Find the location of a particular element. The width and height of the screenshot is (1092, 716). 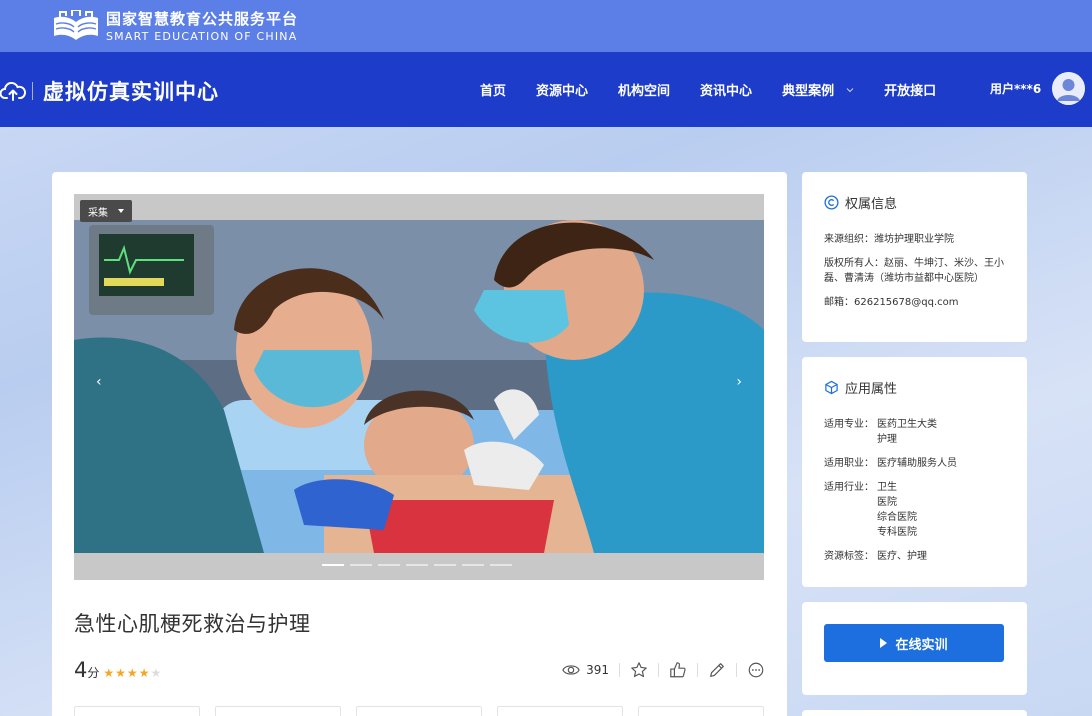

attr-label: 适用专业： is located at coordinates (849, 424).